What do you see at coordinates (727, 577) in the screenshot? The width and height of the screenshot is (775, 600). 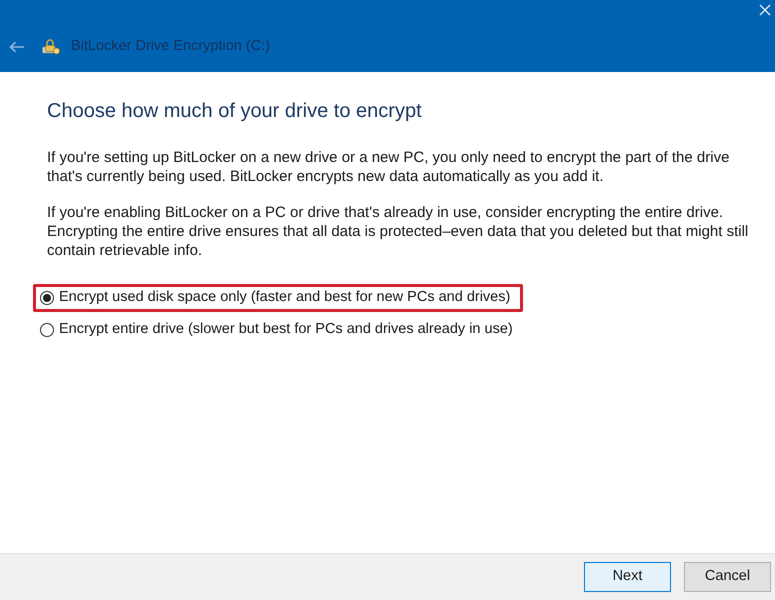 I see `cancel-button: Cancel` at bounding box center [727, 577].